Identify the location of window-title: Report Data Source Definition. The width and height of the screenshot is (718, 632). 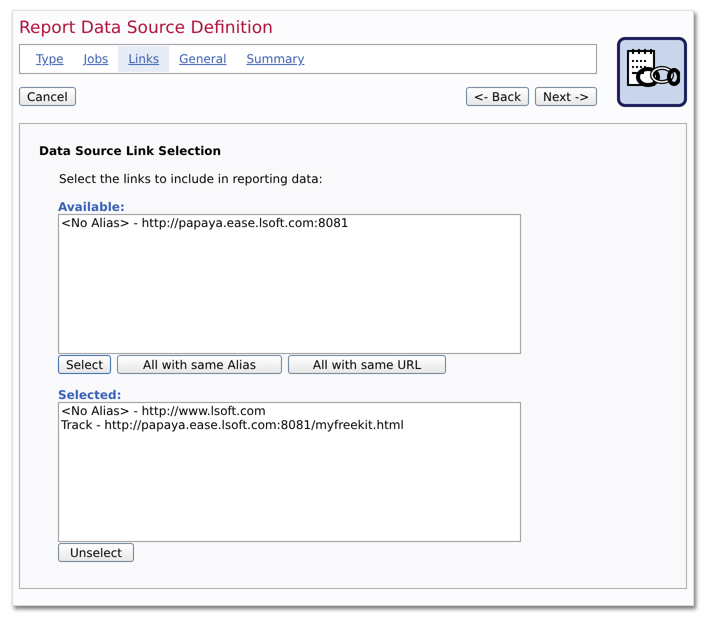
(146, 28).